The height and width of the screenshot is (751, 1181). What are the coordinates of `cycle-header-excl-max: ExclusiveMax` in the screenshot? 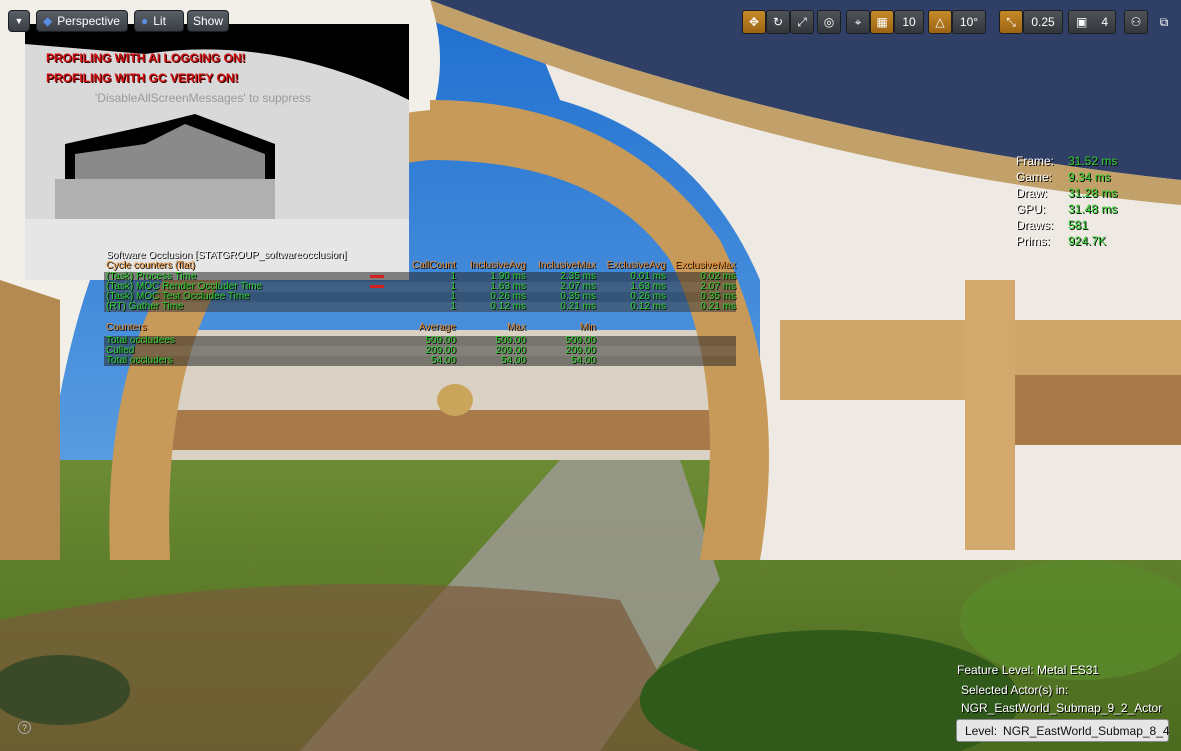 It's located at (705, 265).